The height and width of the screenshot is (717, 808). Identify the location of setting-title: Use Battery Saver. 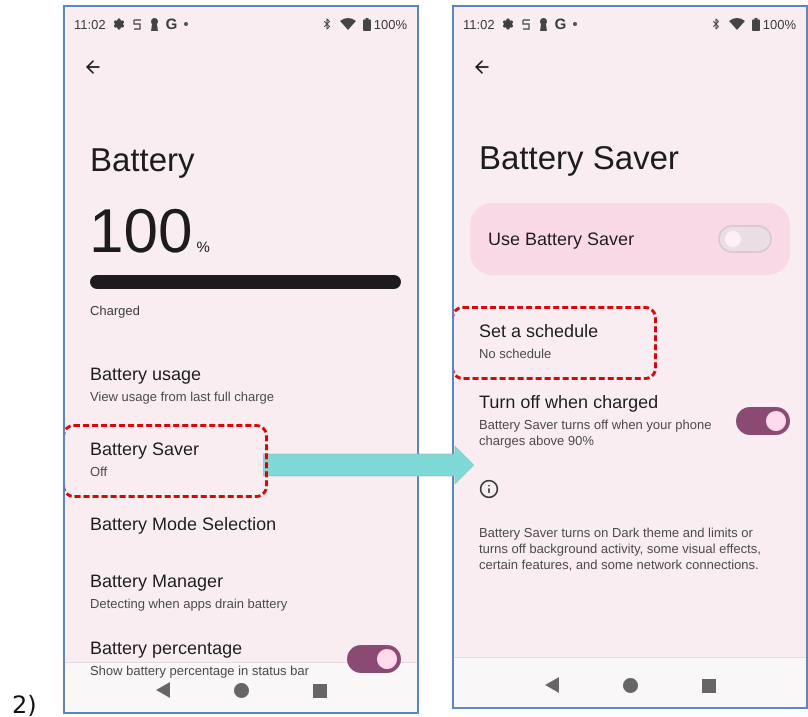
(562, 239).